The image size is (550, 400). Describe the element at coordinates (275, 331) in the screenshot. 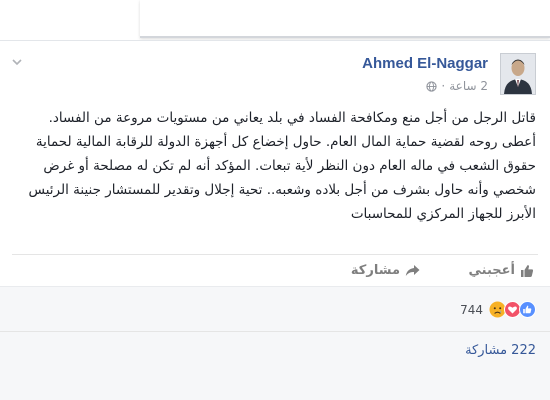

I see `stats-divider` at that location.